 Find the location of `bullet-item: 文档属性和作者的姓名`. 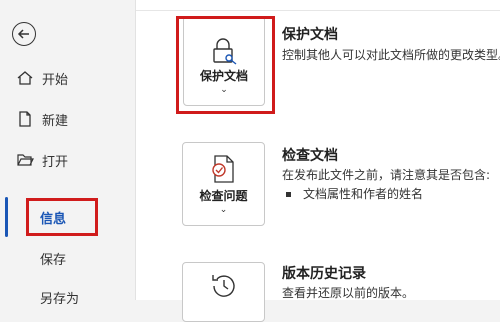

bullet-item: 文档属性和作者的姓名 is located at coordinates (354, 193).